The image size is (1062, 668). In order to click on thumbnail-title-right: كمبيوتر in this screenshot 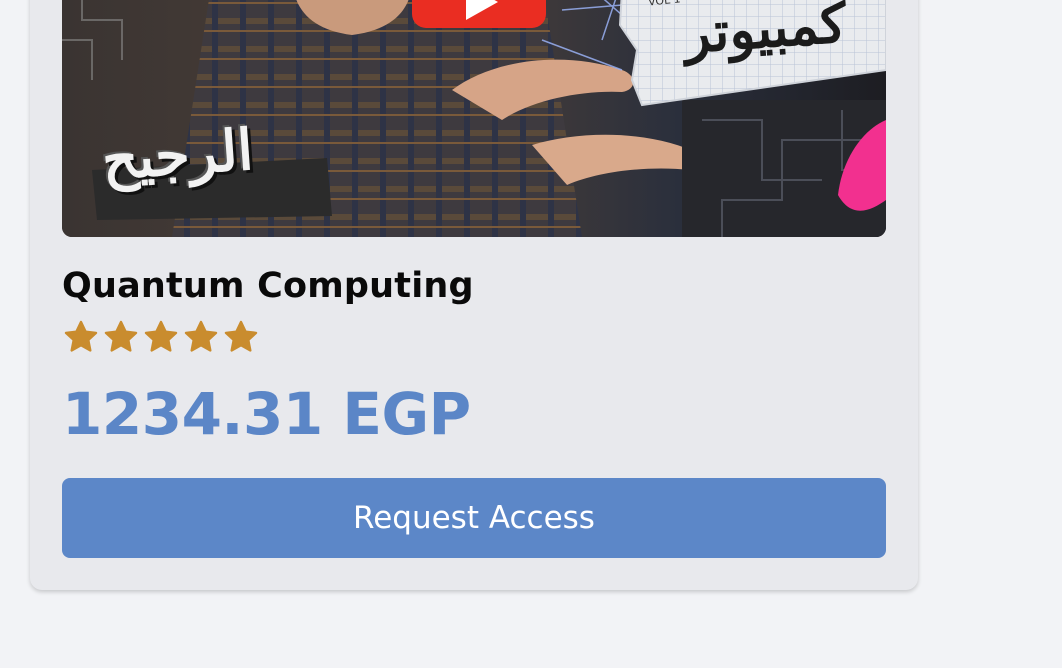, I will do `click(765, 33)`.